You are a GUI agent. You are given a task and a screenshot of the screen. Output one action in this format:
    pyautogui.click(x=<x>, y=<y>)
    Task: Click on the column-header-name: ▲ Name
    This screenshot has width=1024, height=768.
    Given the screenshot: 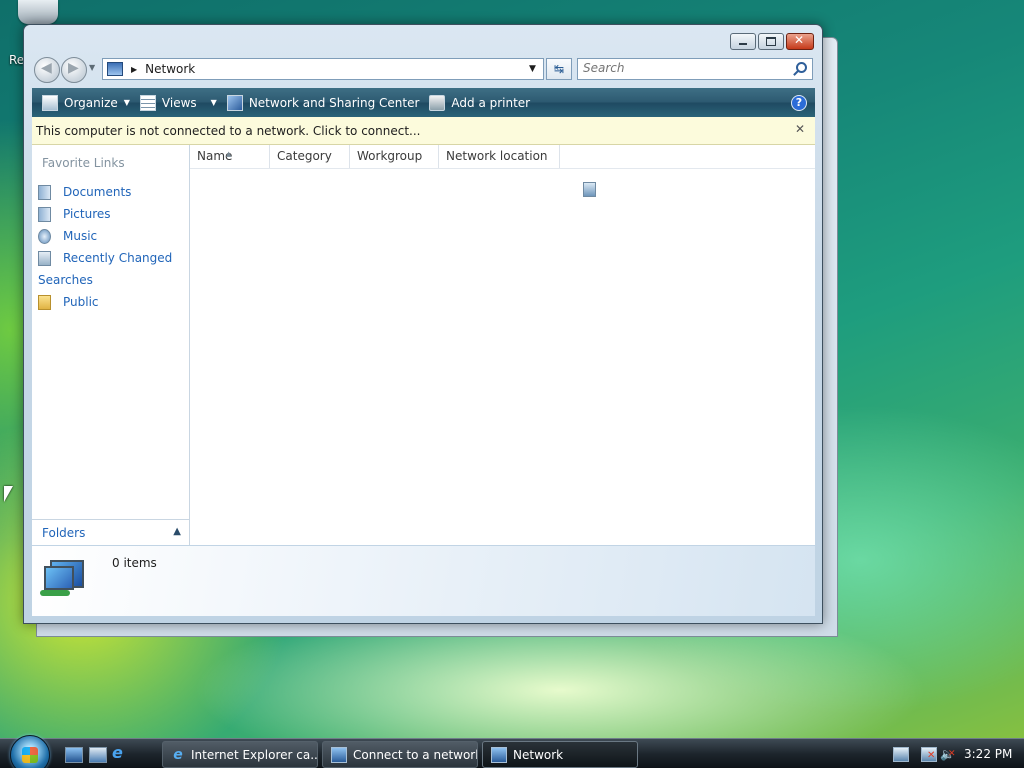 What is the action you would take?
    pyautogui.click(x=230, y=156)
    